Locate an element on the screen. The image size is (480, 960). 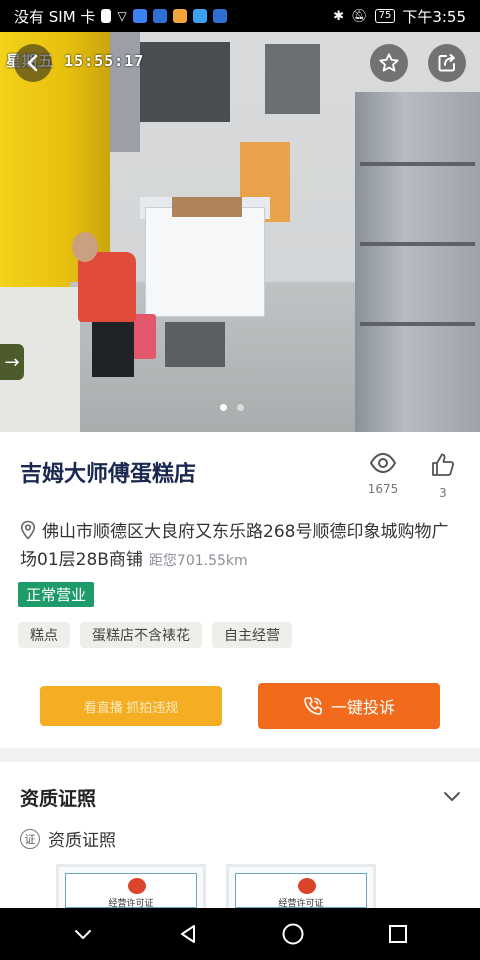
store-tags: 糕点 蛋糕店不含裱花 自主经营 is located at coordinates (155, 635).